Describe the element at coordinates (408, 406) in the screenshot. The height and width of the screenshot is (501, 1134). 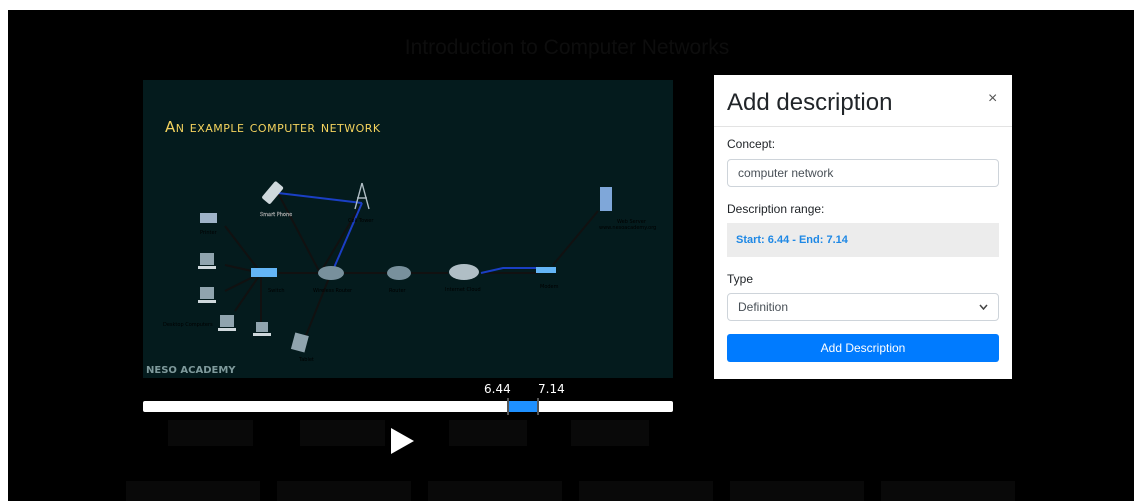
I see `timeline-track` at that location.